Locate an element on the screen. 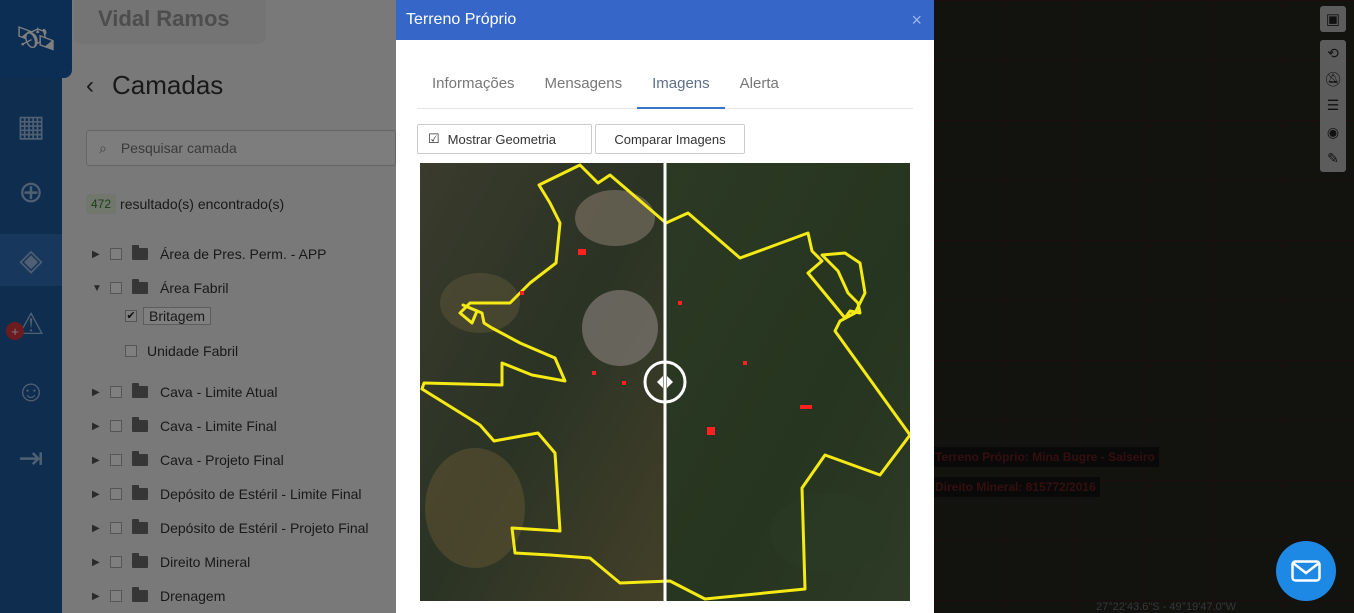 The image size is (1354, 613). show-geometry-button: ☑ Mostrar Geometria is located at coordinates (504, 139).